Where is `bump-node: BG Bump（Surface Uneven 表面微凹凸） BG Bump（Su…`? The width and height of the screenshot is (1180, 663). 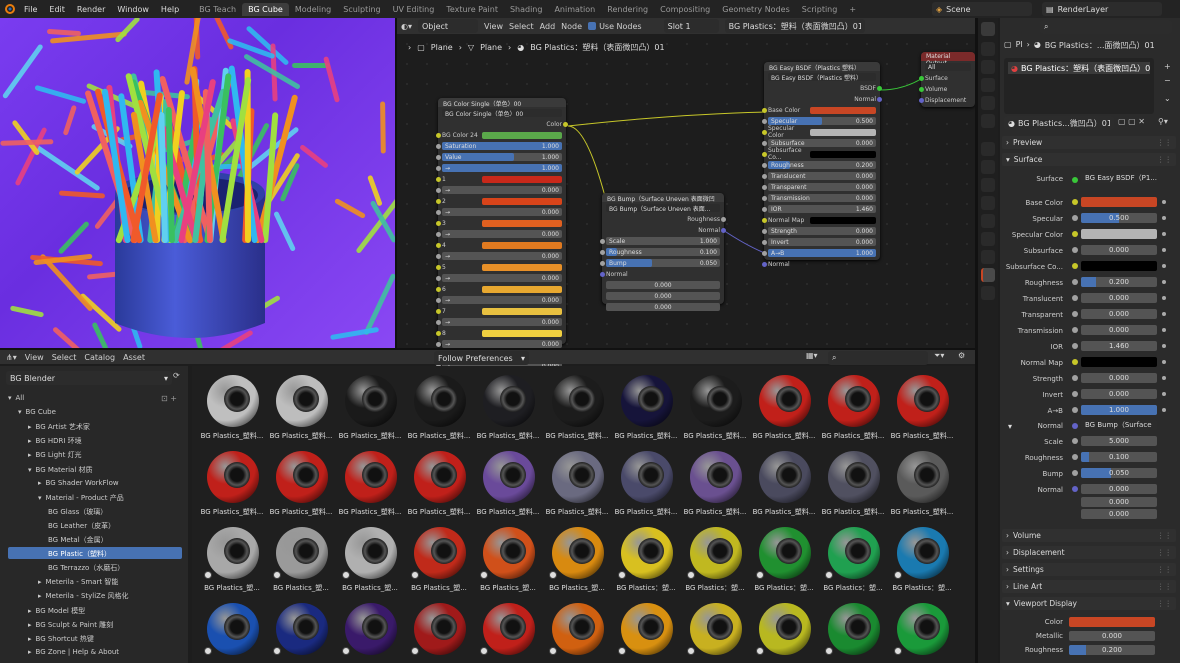 bump-node: BG Bump（Surface Uneven 表面微凹凸） BG Bump（Su… is located at coordinates (663, 252).